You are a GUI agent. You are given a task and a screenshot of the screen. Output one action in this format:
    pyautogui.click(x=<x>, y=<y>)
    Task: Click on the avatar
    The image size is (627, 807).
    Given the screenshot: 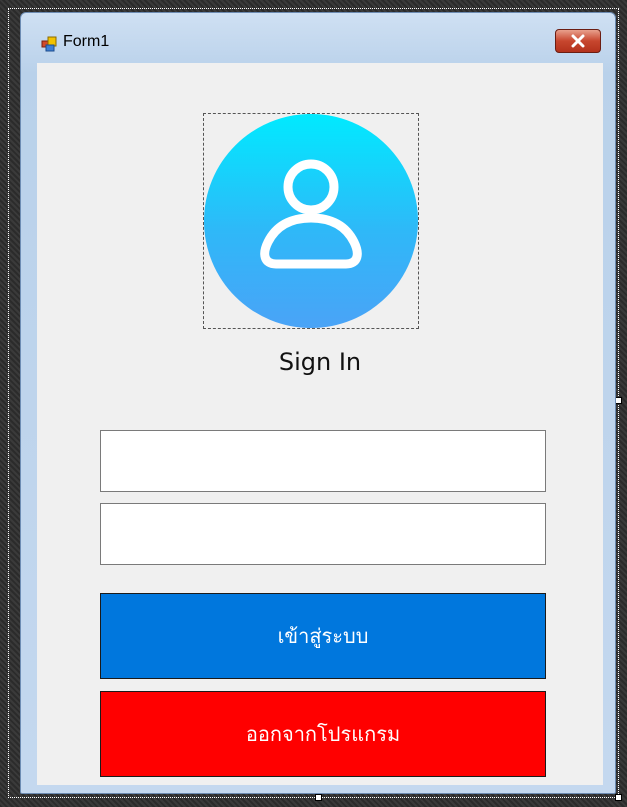 What is the action you would take?
    pyautogui.click(x=311, y=221)
    